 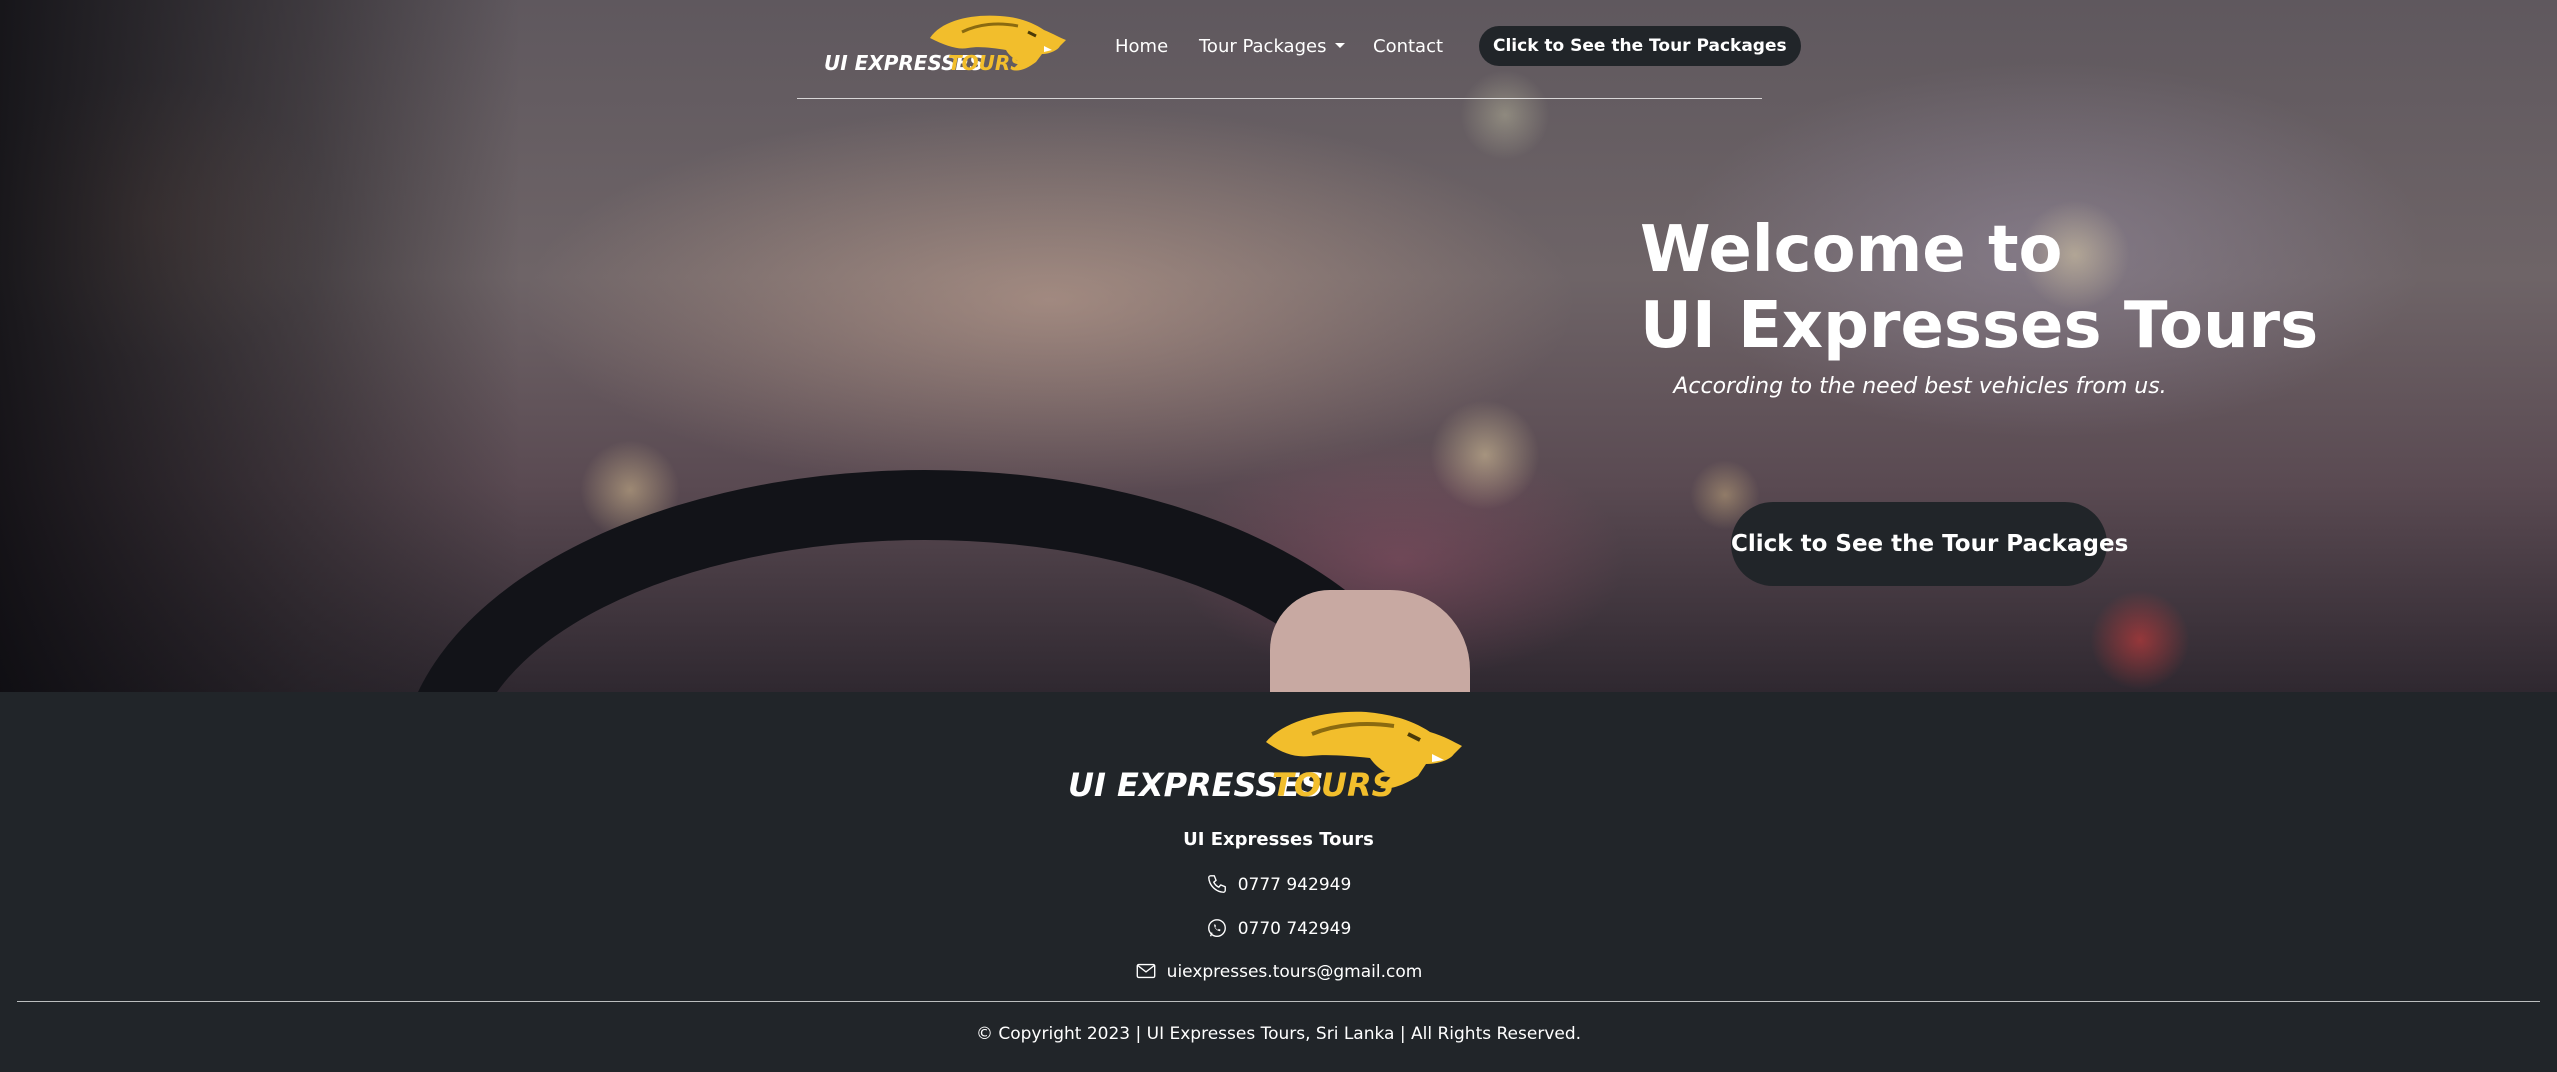 What do you see at coordinates (1979, 326) in the screenshot?
I see `hero-title-line2: UI Expresses Tours` at bounding box center [1979, 326].